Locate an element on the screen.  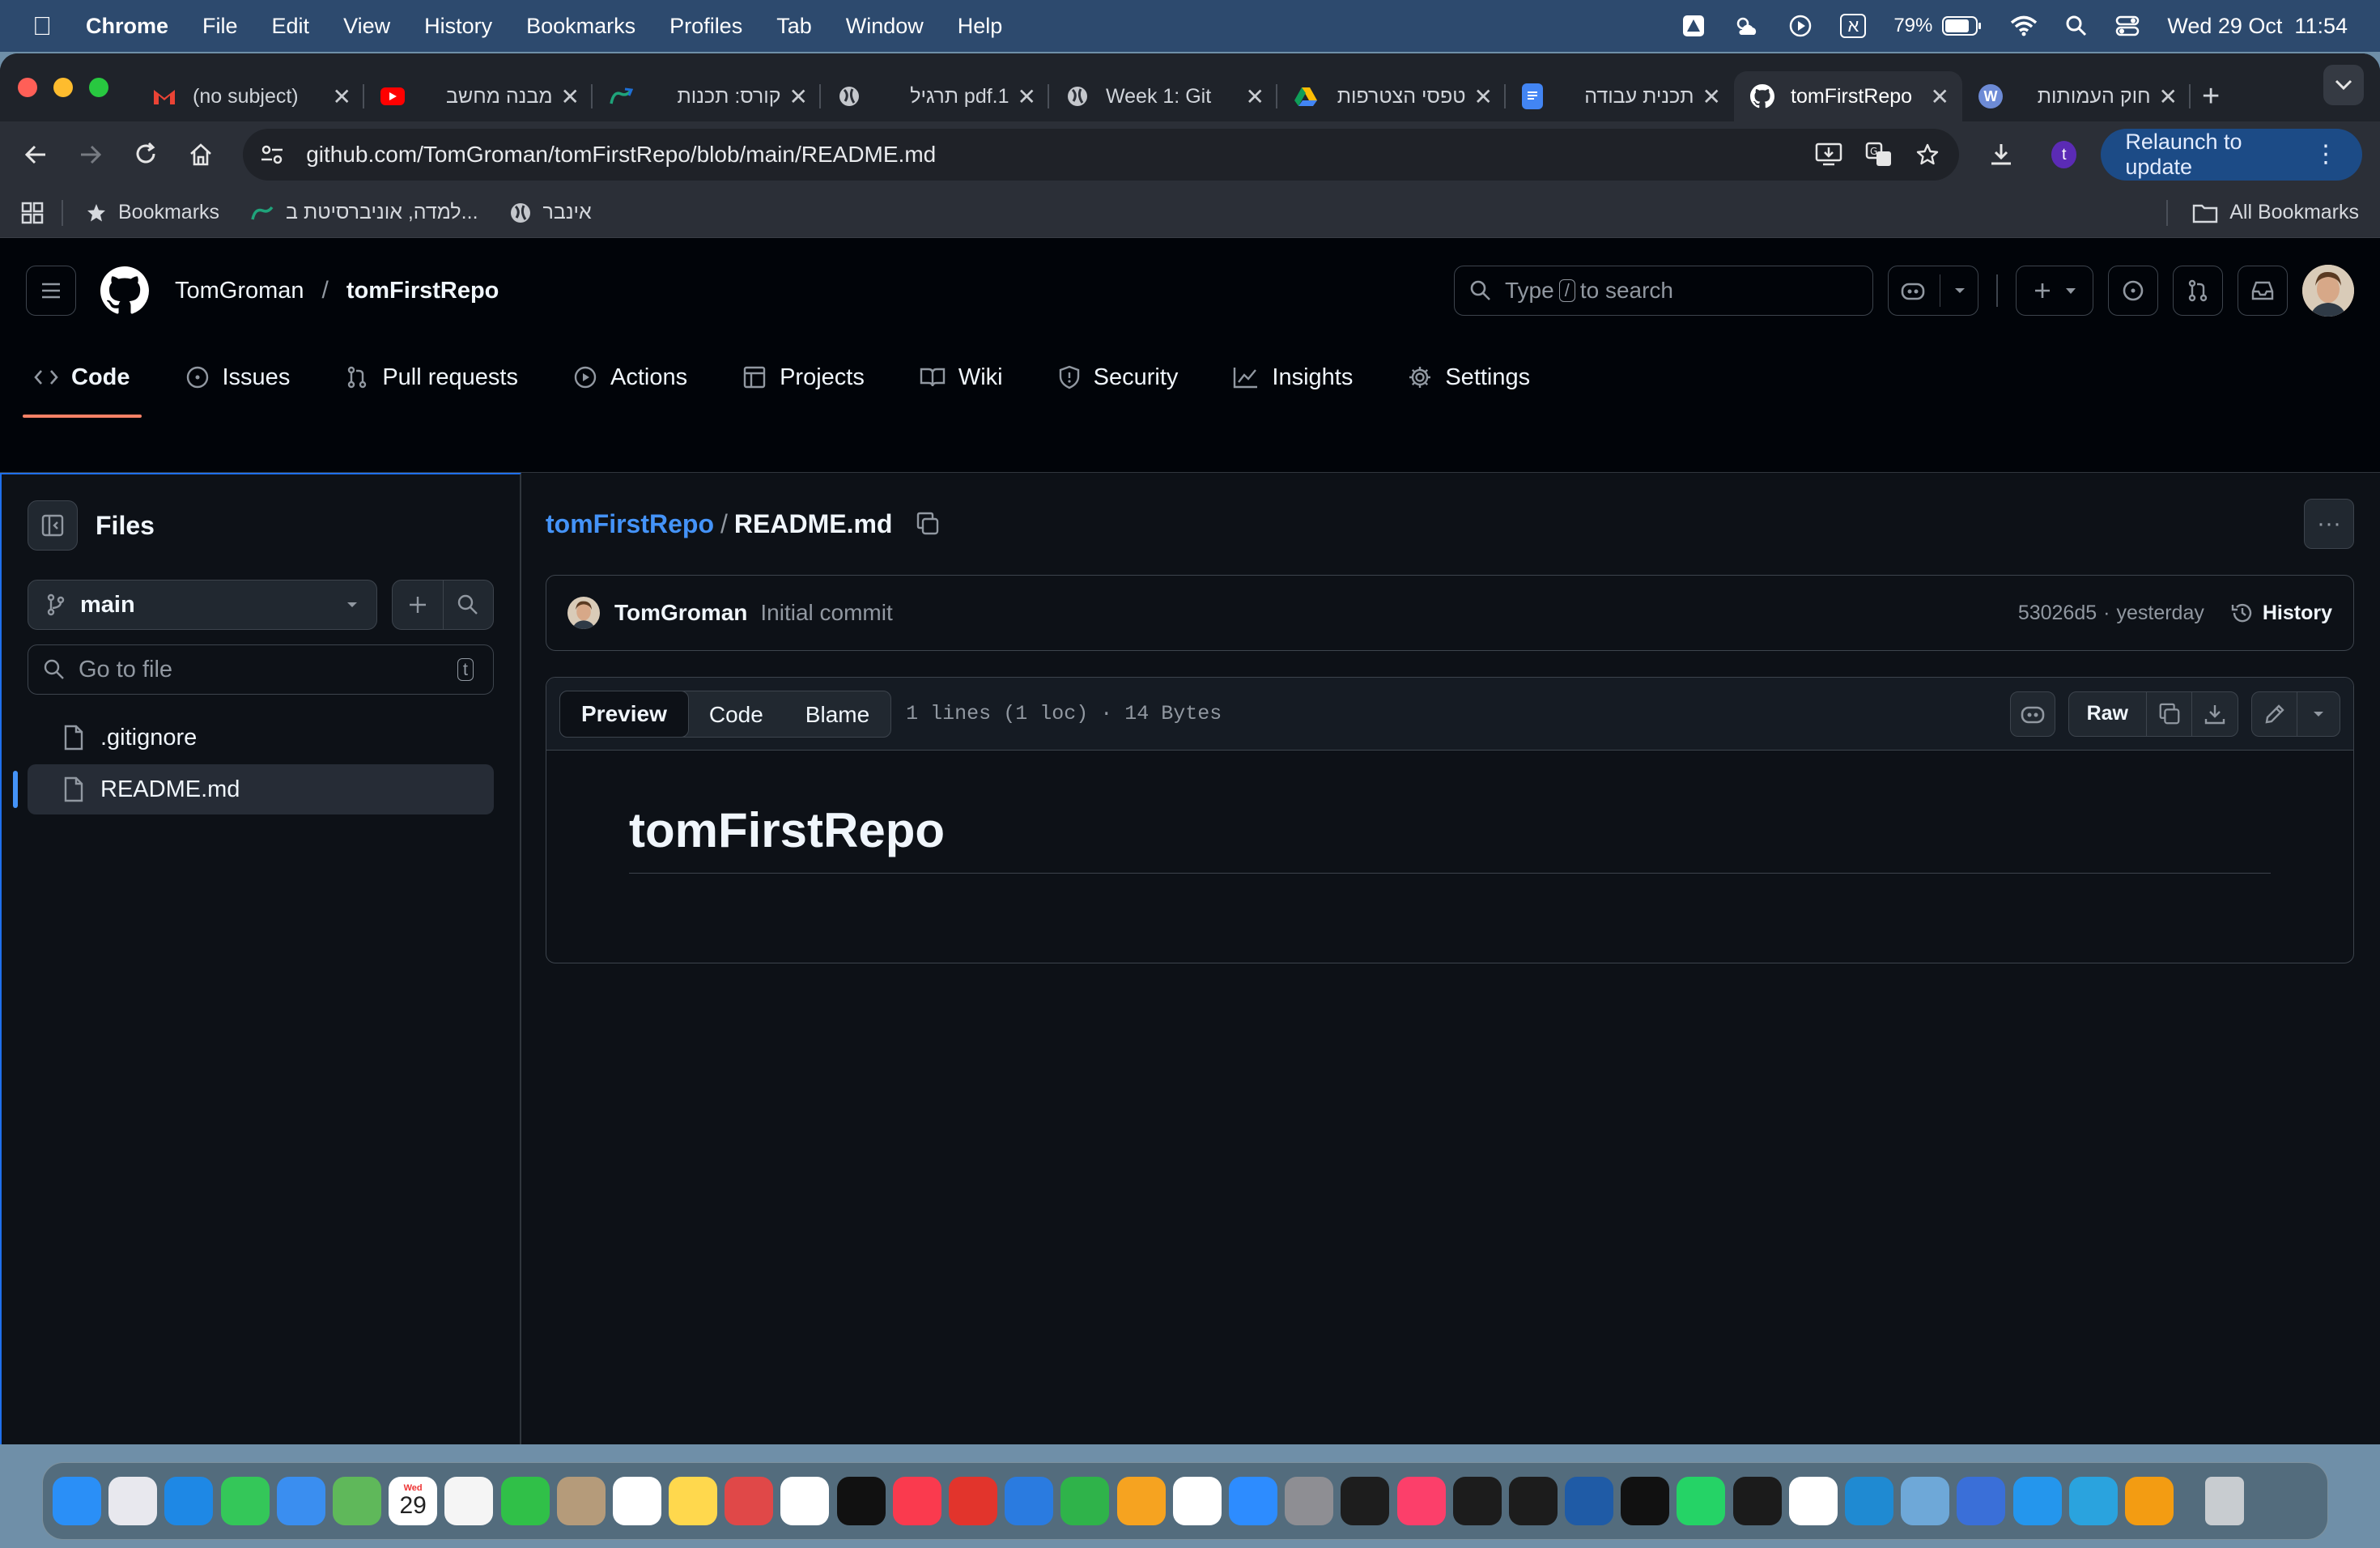
close-window-button is located at coordinates (27, 87).